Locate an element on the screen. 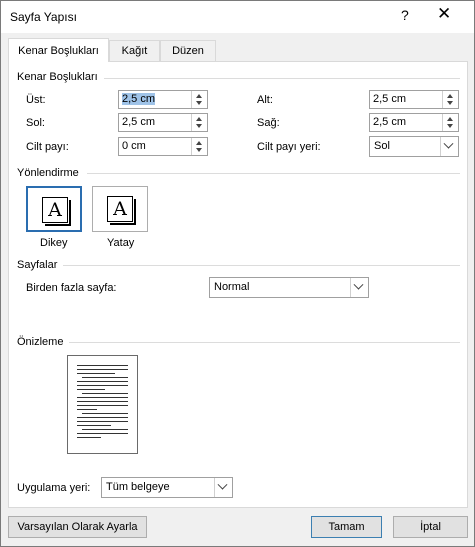 The image size is (475, 547). cancel-button: İptal is located at coordinates (430, 527).